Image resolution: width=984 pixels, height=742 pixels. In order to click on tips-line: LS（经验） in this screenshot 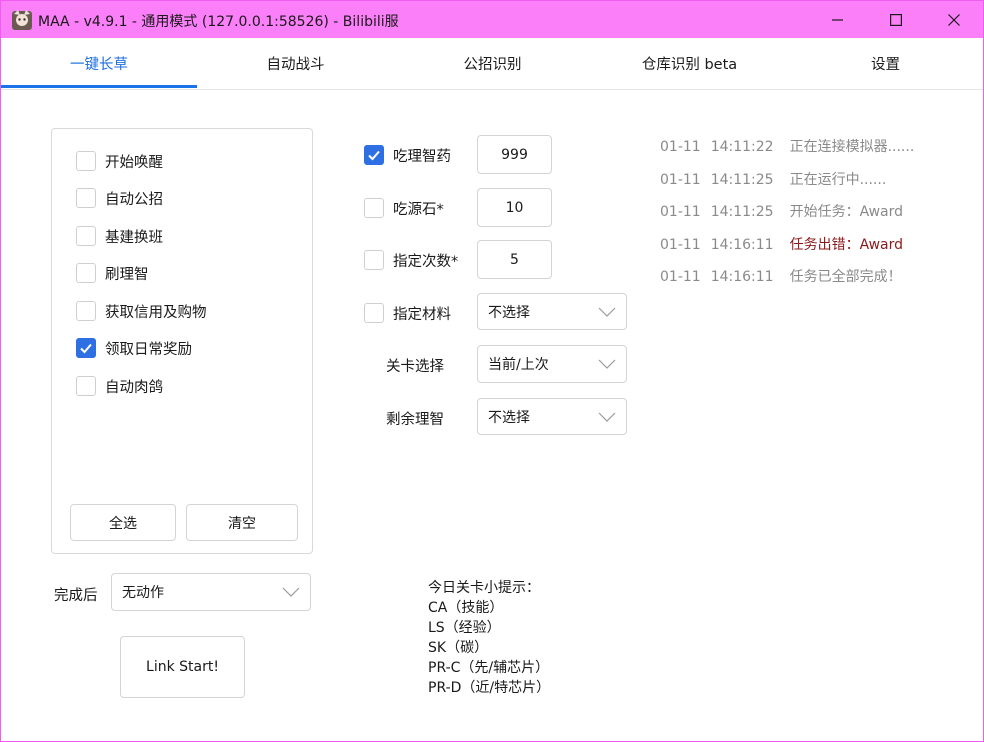, I will do `click(464, 628)`.